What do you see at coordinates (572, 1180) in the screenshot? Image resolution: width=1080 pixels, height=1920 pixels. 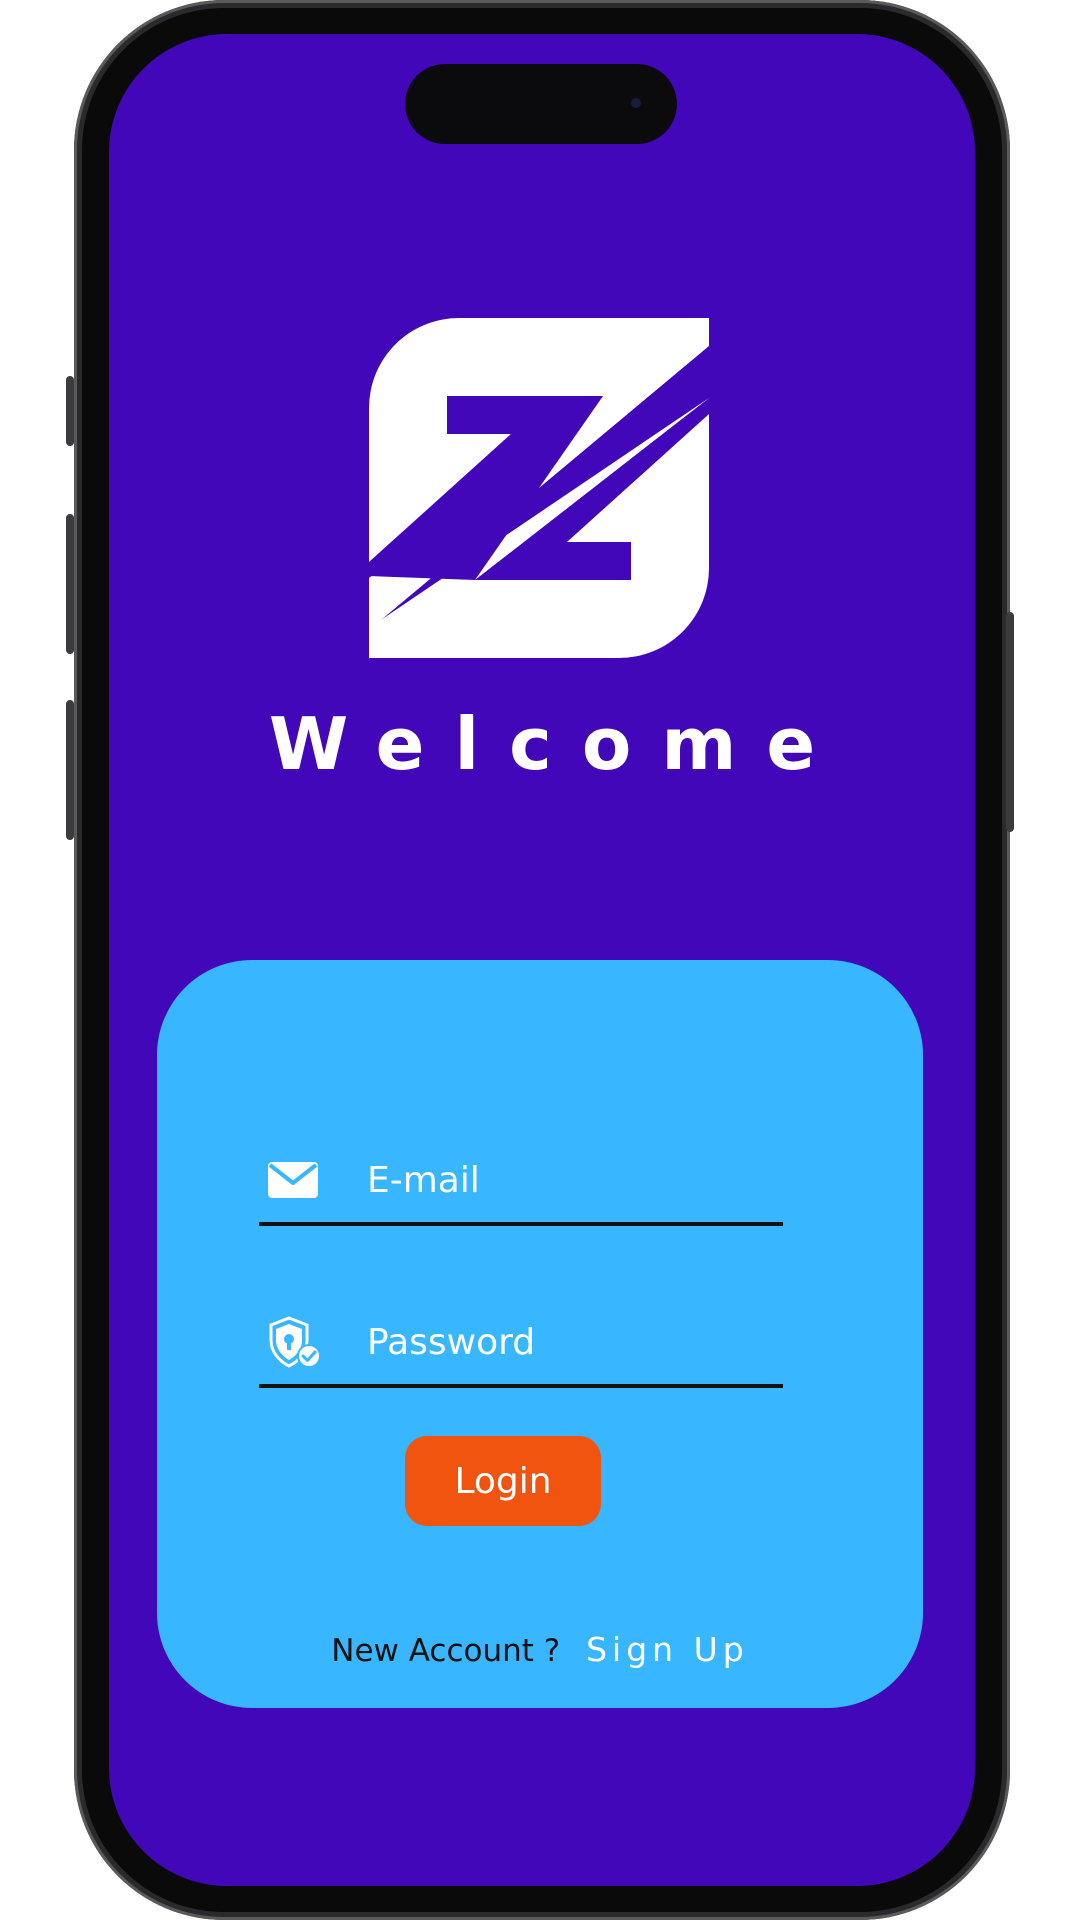 I see `email-input` at bounding box center [572, 1180].